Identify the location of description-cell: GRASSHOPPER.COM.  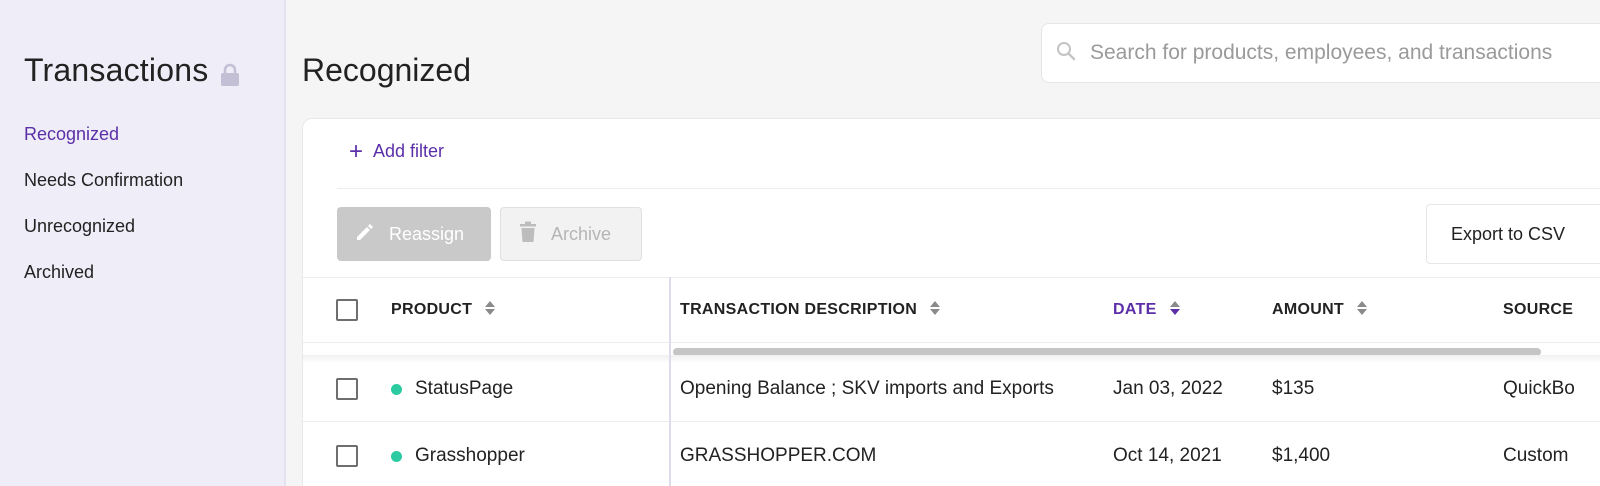
(778, 455).